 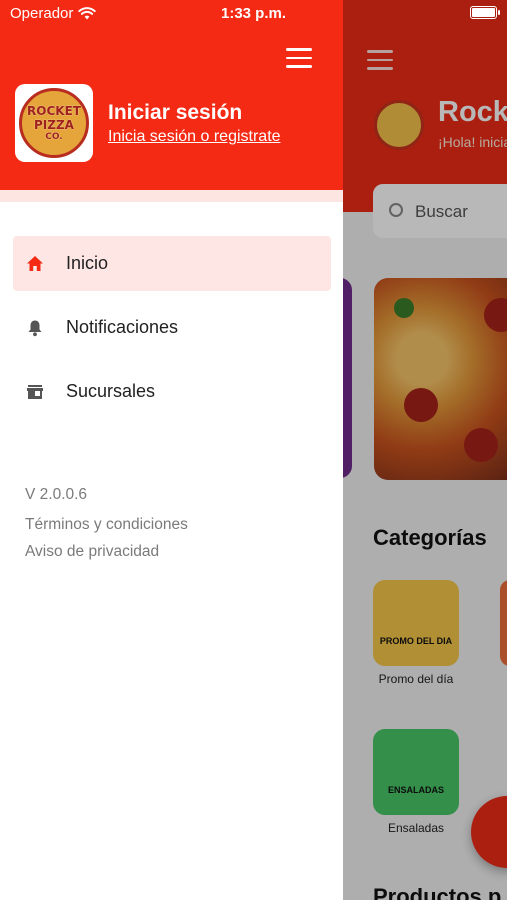 I want to click on status-bar: Operador 1:33 p.m., so click(x=253, y=14).